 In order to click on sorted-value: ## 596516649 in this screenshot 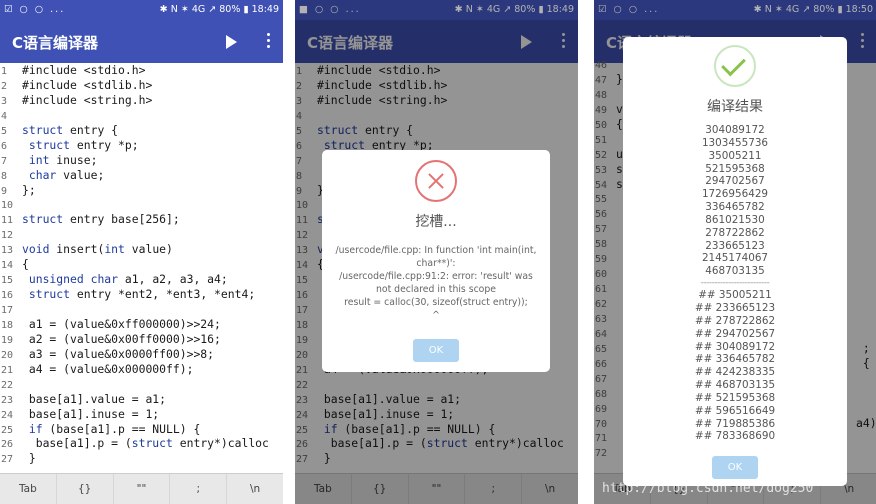, I will do `click(735, 410)`.